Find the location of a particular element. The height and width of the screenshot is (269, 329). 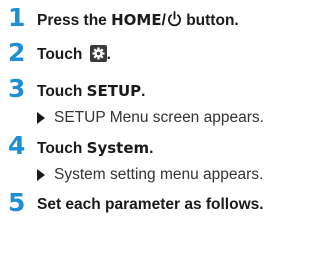

step-1: 1 Press the HOME/ button. is located at coordinates (167, 18).